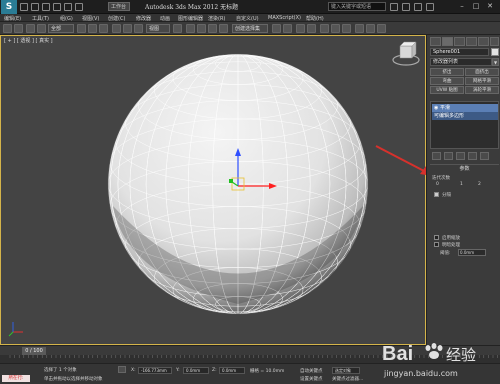 The image size is (500, 384). Describe the element at coordinates (34, 351) in the screenshot. I see `frame-counter: 0 / 100` at that location.